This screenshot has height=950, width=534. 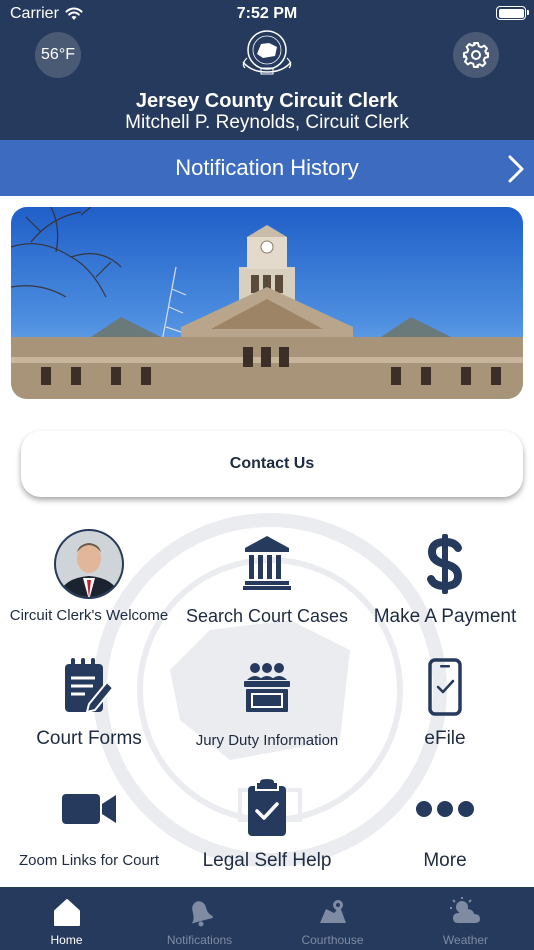 I want to click on zoom-links-label: Zoom Links for Court, so click(x=89, y=860).